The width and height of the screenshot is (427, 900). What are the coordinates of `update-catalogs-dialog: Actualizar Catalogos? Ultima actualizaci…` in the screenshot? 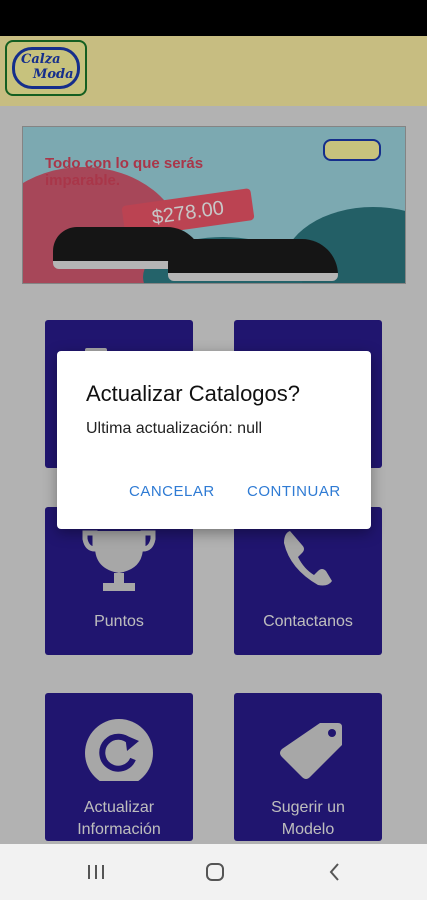 It's located at (214, 440).